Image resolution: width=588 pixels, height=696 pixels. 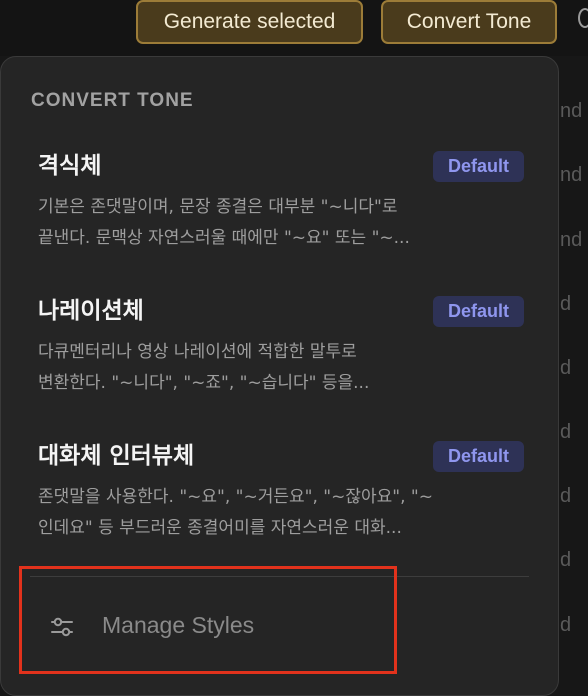 I want to click on description-line: 다큐멘터리나 영상 나레이션에 적합한 말투로, so click(x=197, y=352).